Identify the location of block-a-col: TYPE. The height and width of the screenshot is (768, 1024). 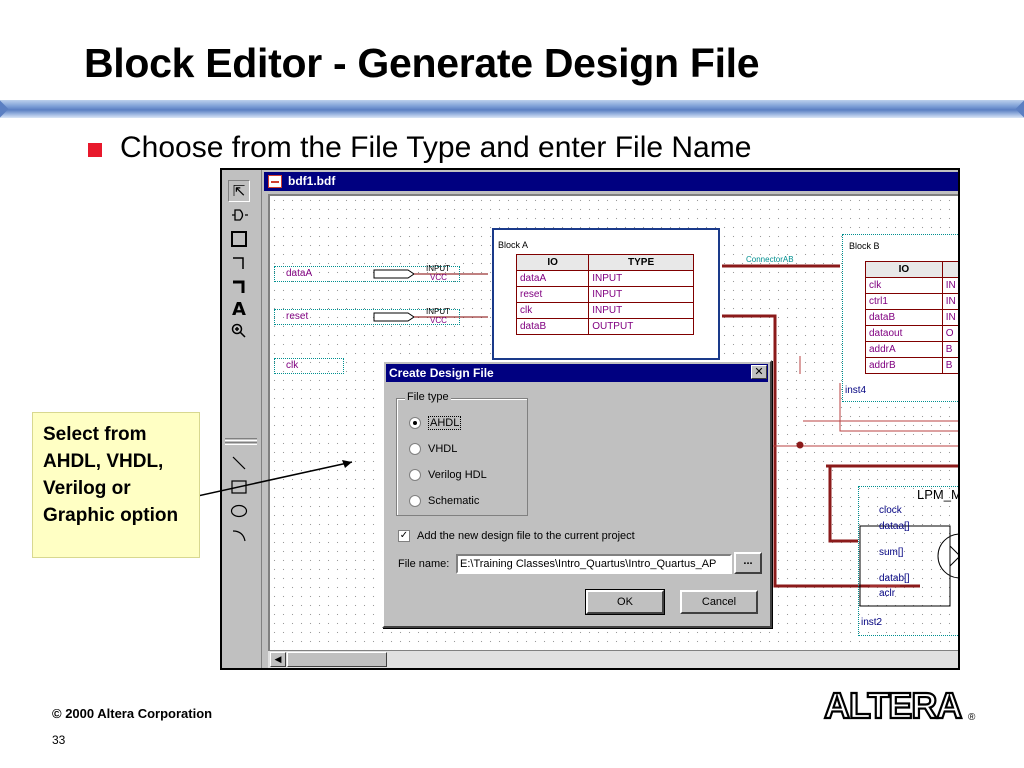
(641, 262).